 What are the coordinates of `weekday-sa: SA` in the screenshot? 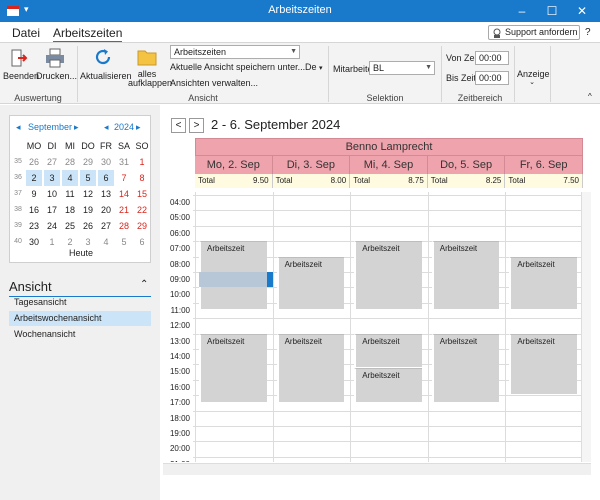 It's located at (123, 146).